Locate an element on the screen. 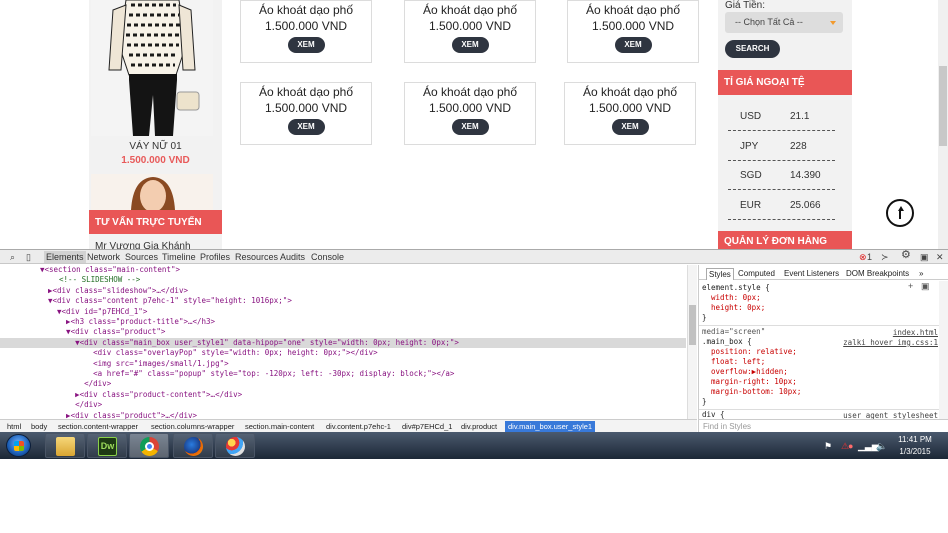 The height and width of the screenshot is (533, 948). breadcrumb-item: div#p7EHCd_1 is located at coordinates (427, 426).